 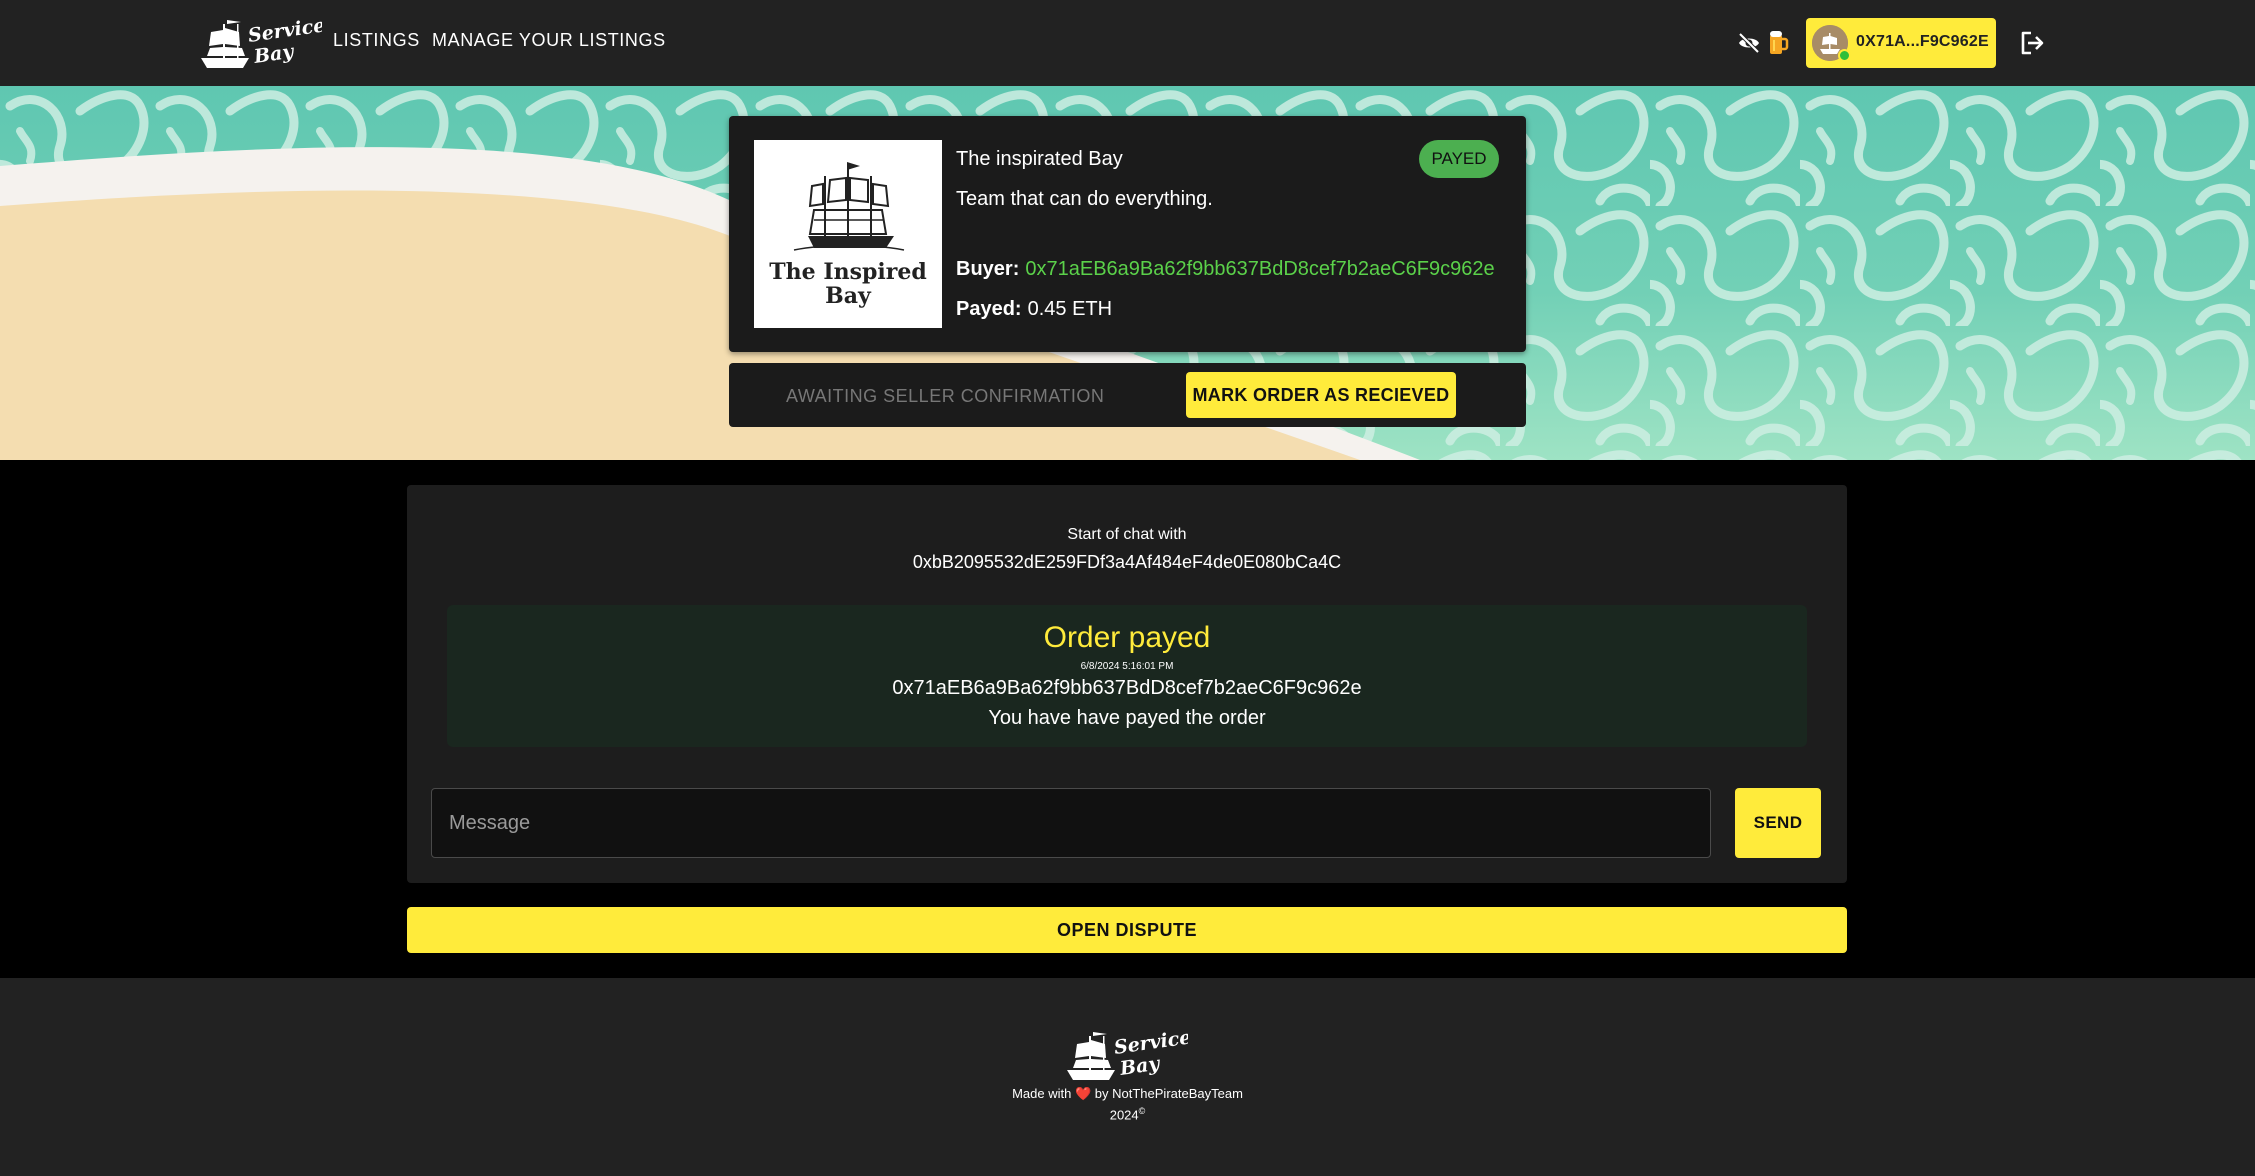 What do you see at coordinates (1127, 930) in the screenshot?
I see `open-dispute-button: OPEN DISPUTE` at bounding box center [1127, 930].